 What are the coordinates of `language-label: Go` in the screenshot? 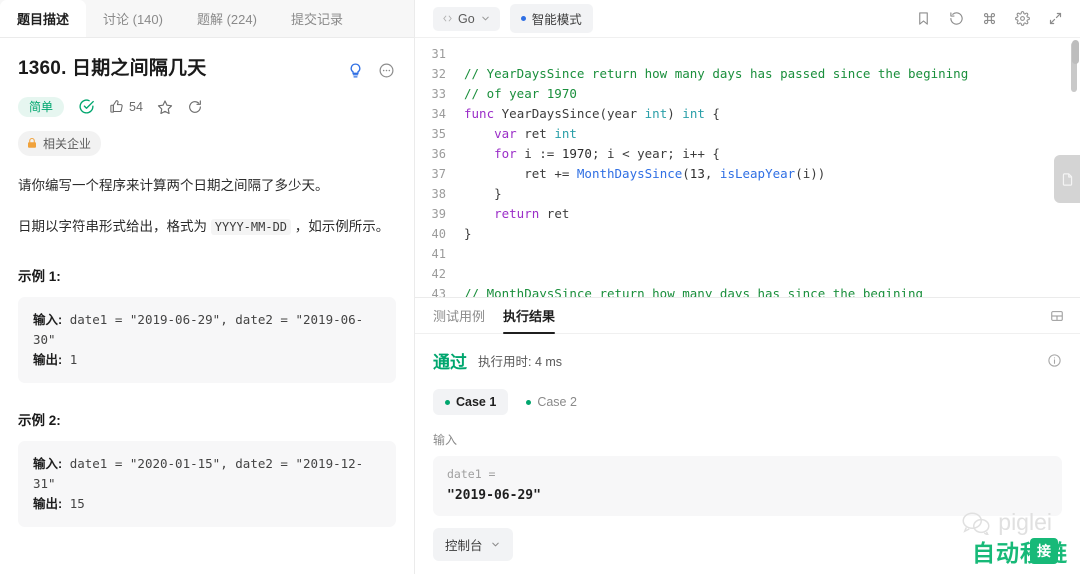 It's located at (466, 18).